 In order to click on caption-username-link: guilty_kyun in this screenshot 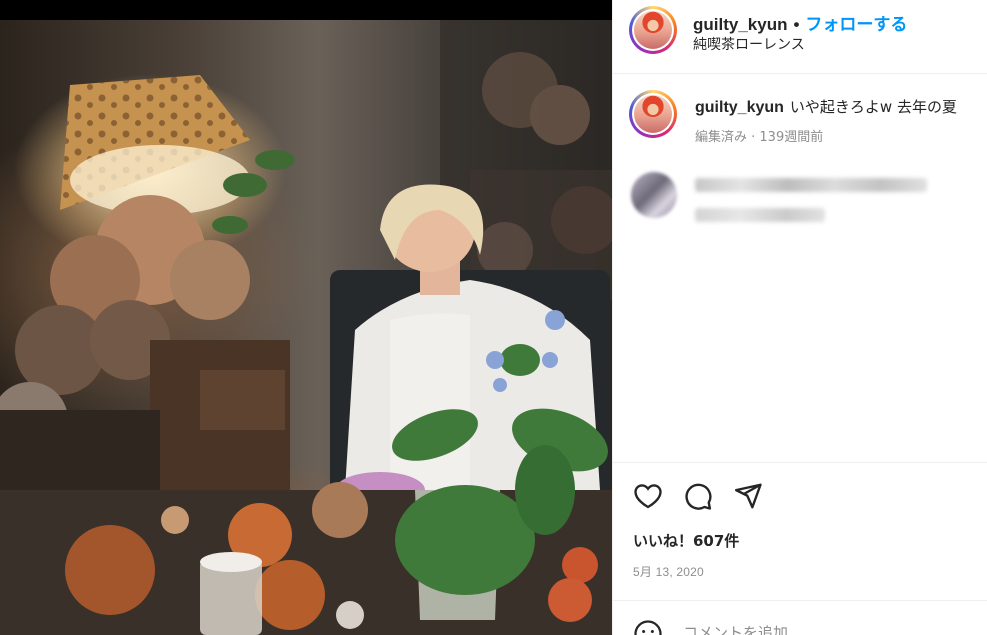, I will do `click(739, 107)`.